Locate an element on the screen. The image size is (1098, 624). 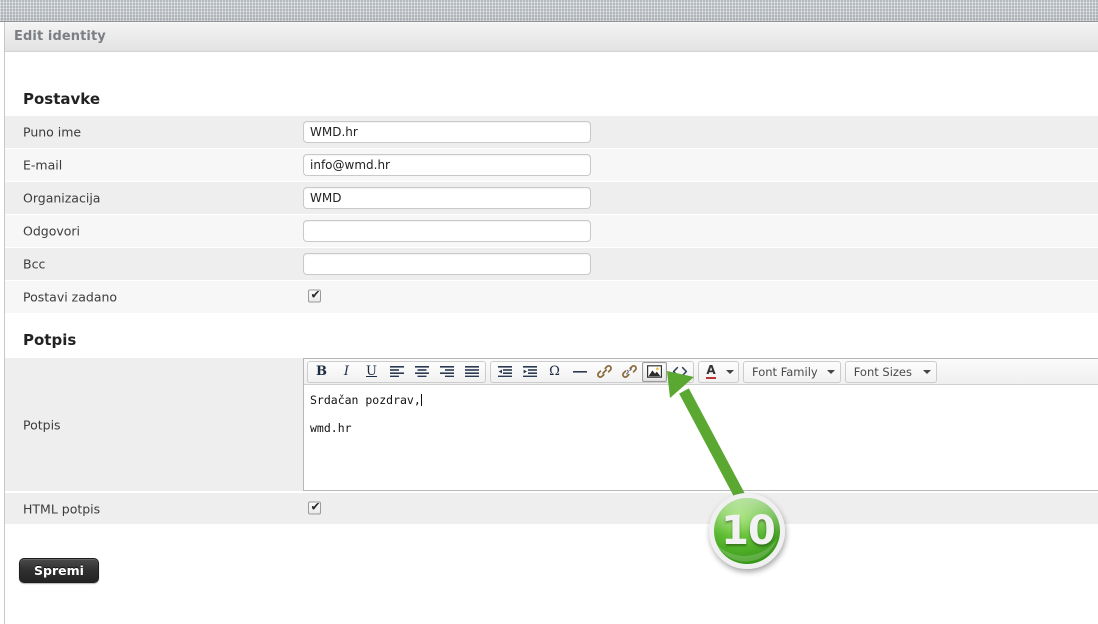
field-label: Odgovori is located at coordinates (52, 231).